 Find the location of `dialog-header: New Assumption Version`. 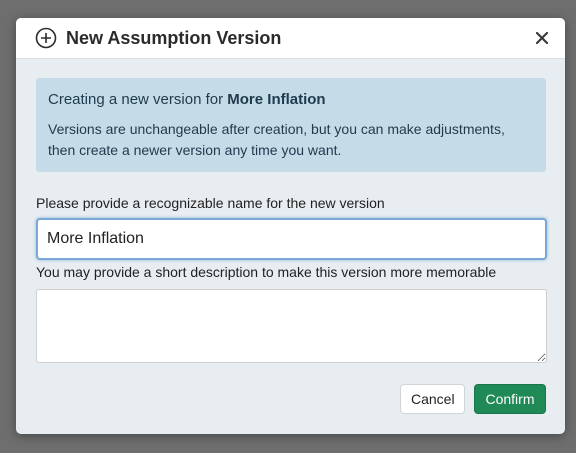

dialog-header: New Assumption Version is located at coordinates (290, 38).